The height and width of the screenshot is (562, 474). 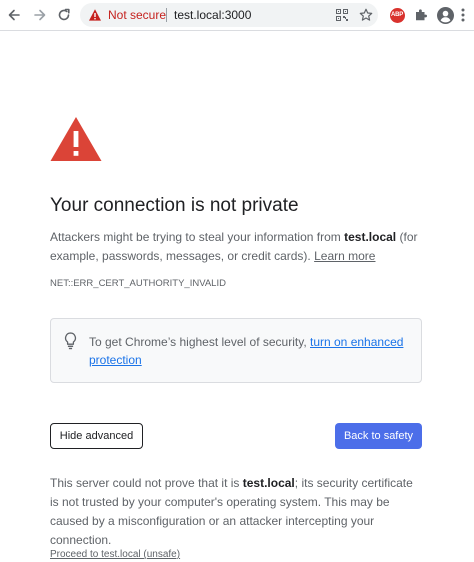 What do you see at coordinates (138, 284) in the screenshot?
I see `error-code: NET::ERR_CERT_AUTHORITY_INVALID` at bounding box center [138, 284].